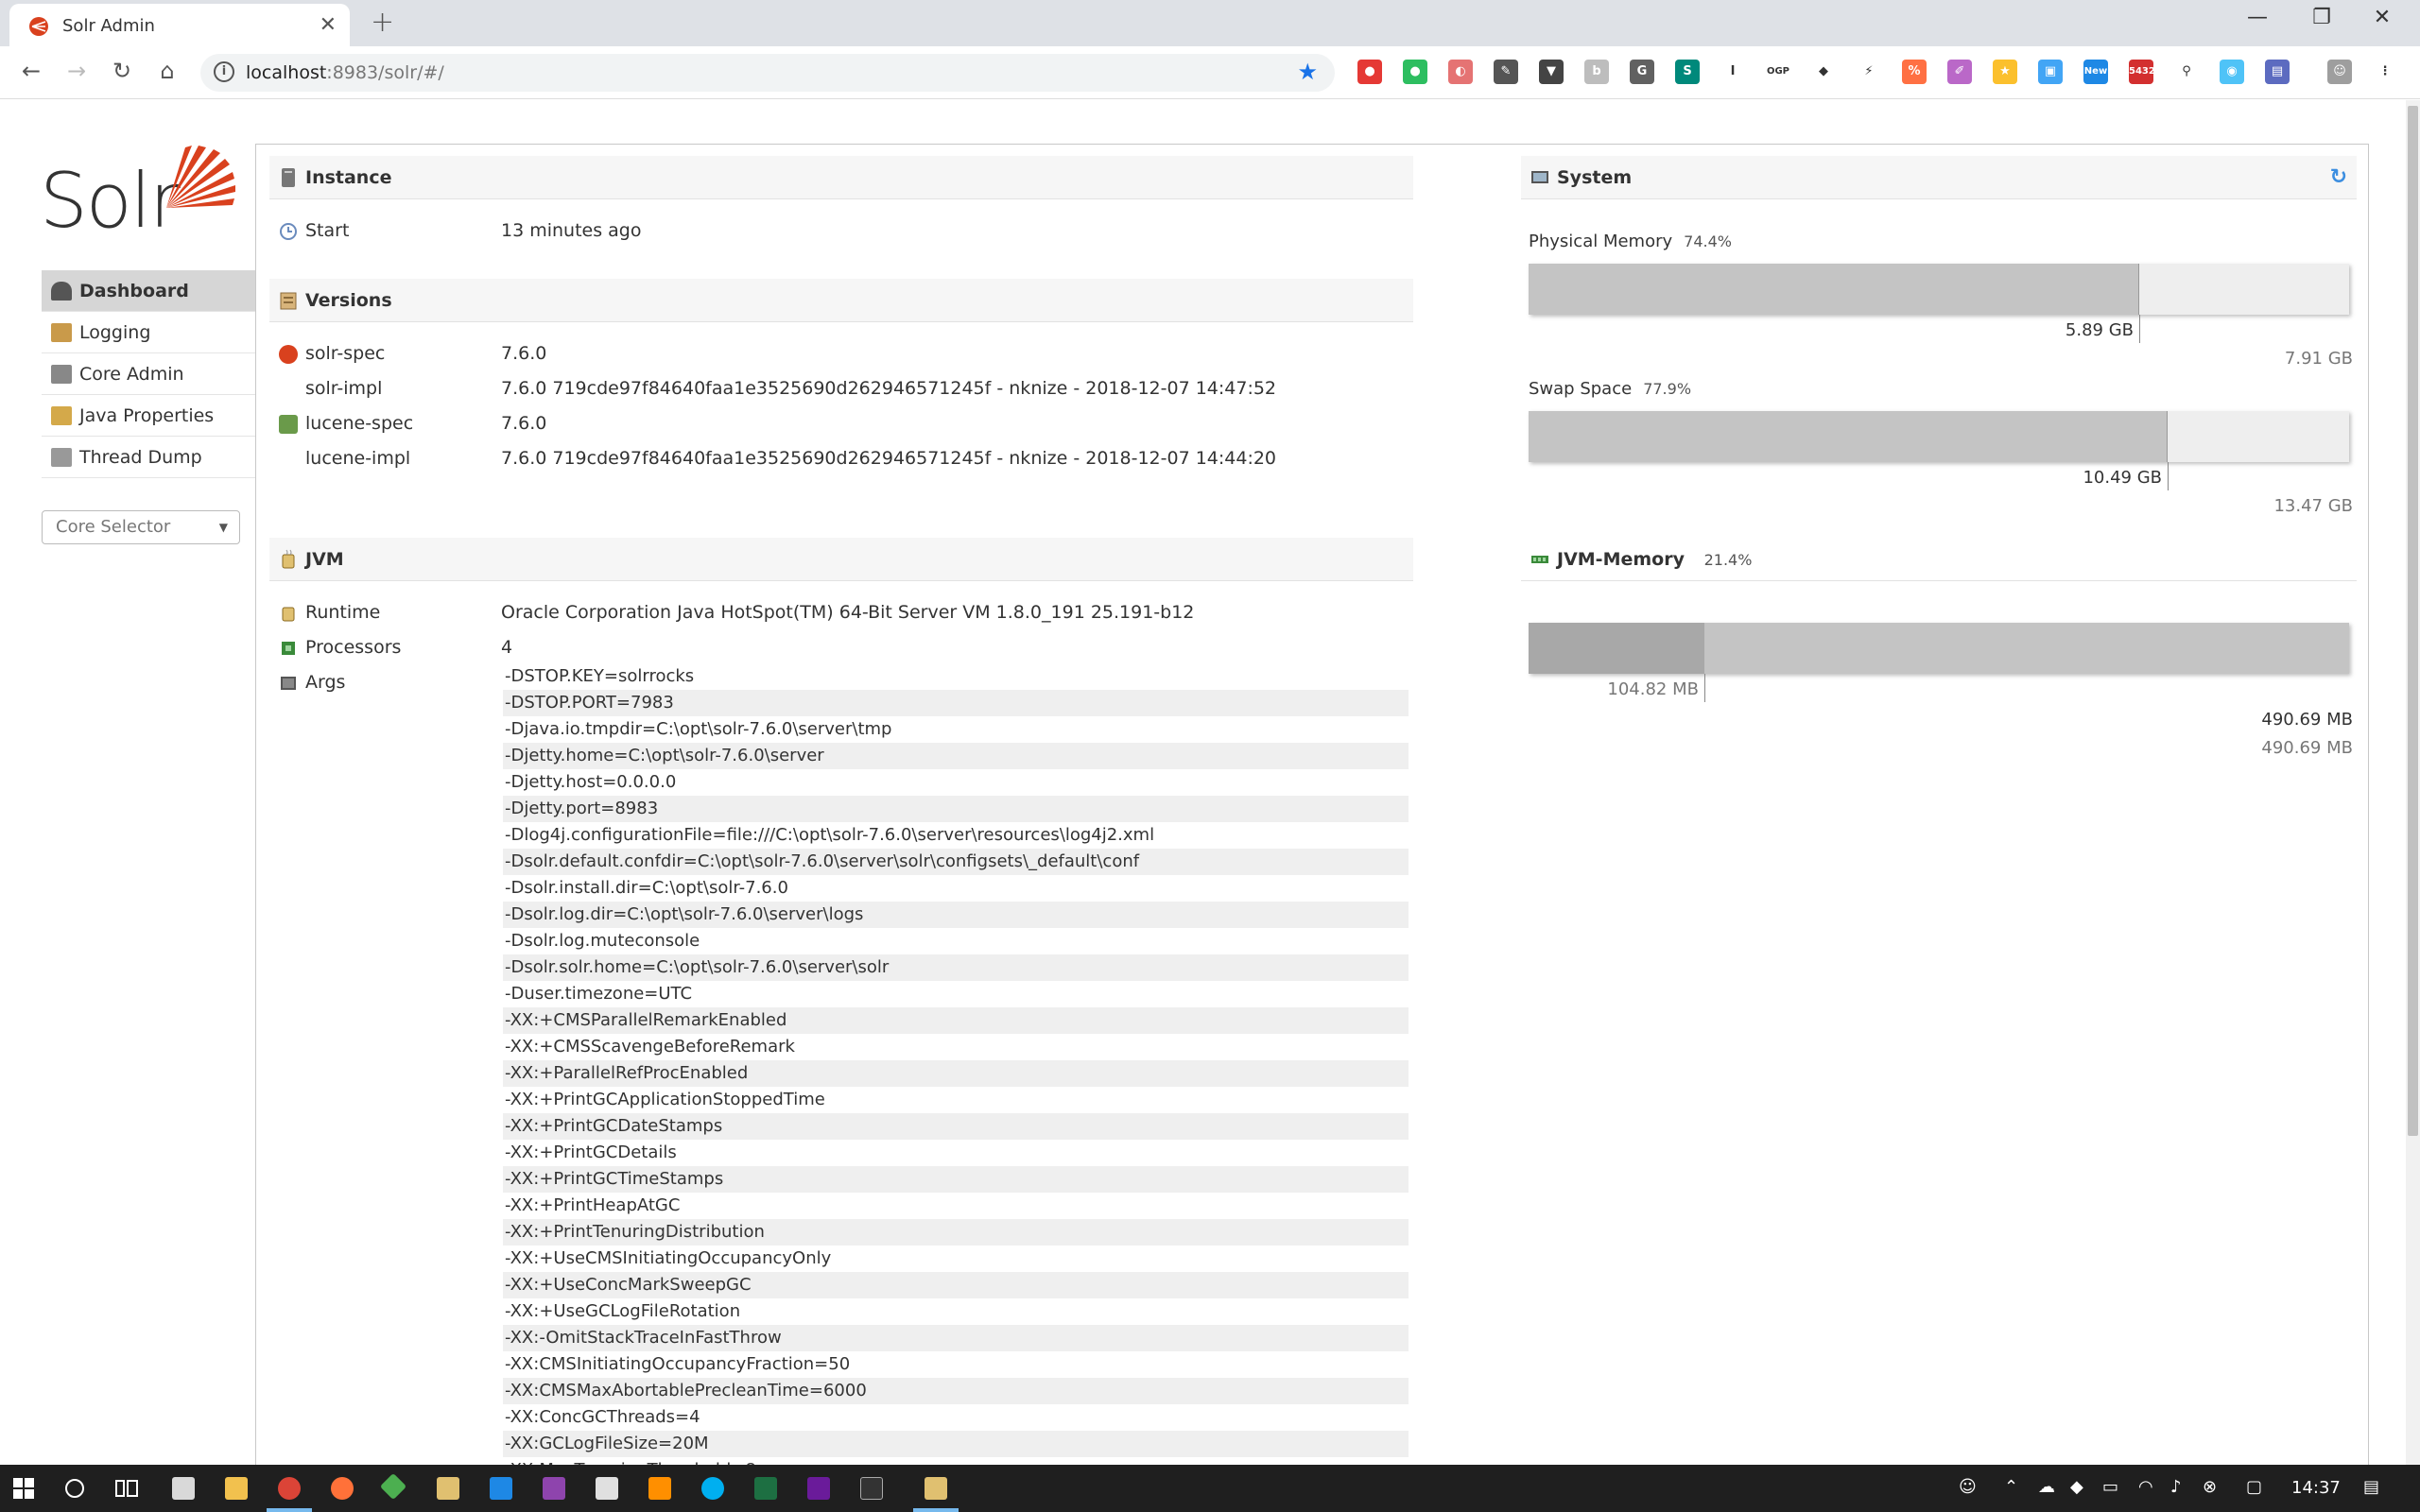 The image size is (2420, 1512). What do you see at coordinates (2277, 72) in the screenshot?
I see `ext-window-icon: ▤` at bounding box center [2277, 72].